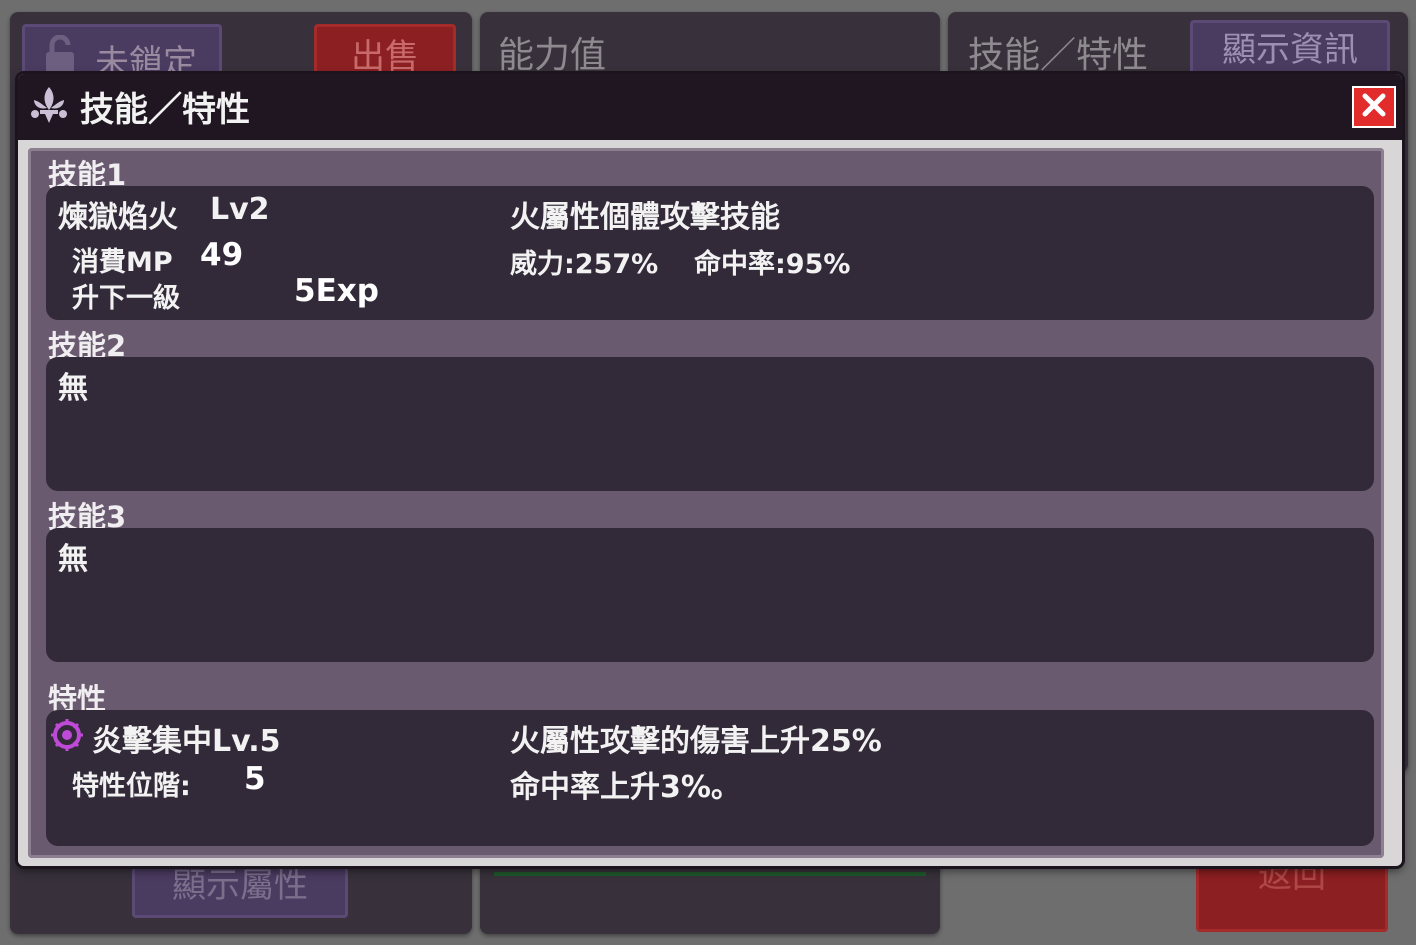 This screenshot has width=1416, height=945. Describe the element at coordinates (1292, 895) in the screenshot. I see `return-button: 返回` at that location.